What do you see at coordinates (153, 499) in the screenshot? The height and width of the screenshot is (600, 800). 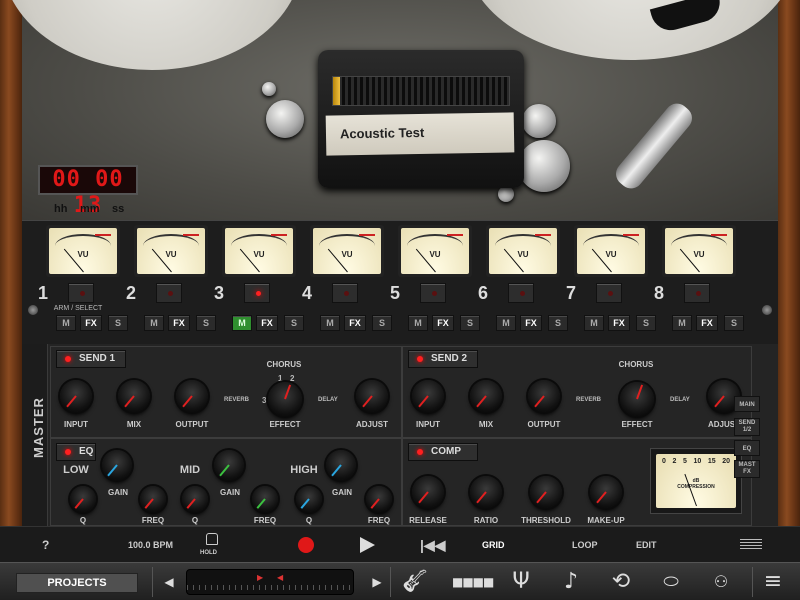 I see `eq-low-freq-knob` at bounding box center [153, 499].